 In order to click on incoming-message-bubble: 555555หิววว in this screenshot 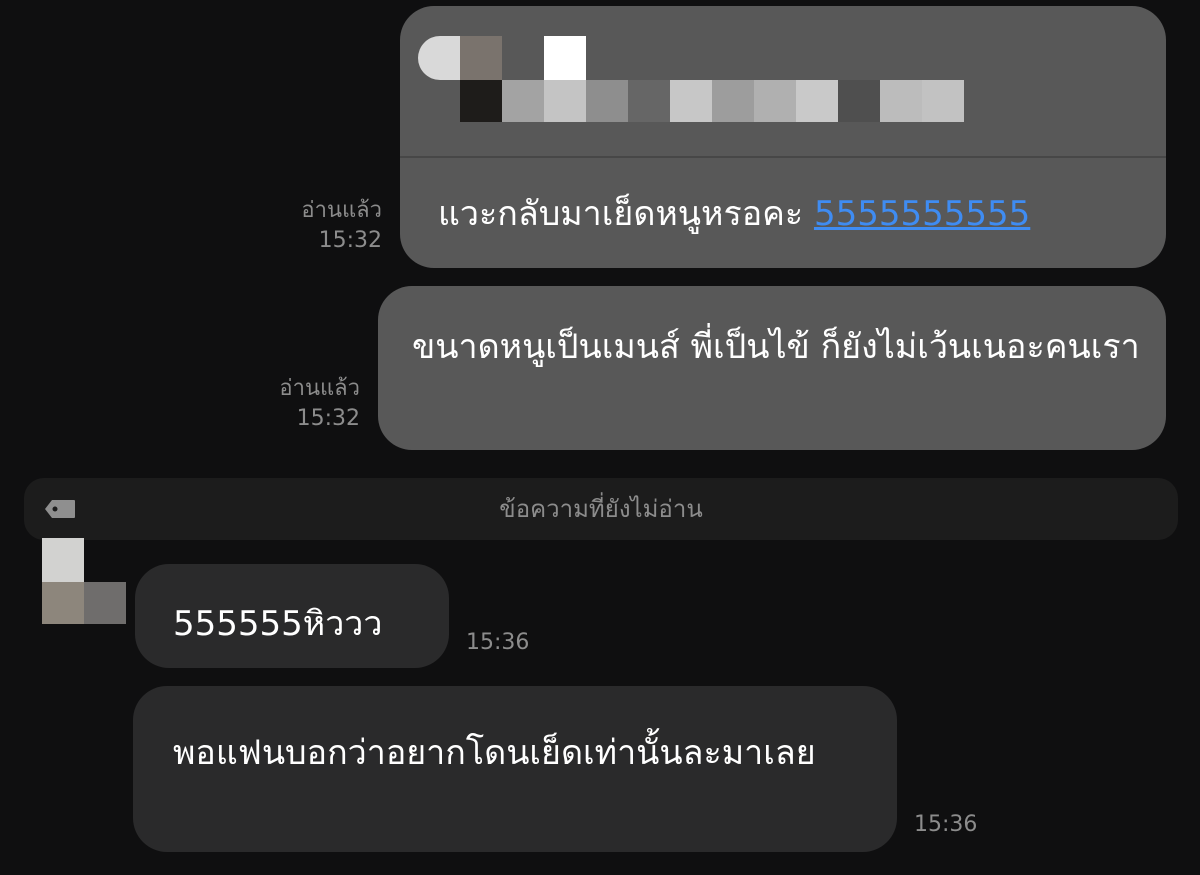, I will do `click(292, 616)`.